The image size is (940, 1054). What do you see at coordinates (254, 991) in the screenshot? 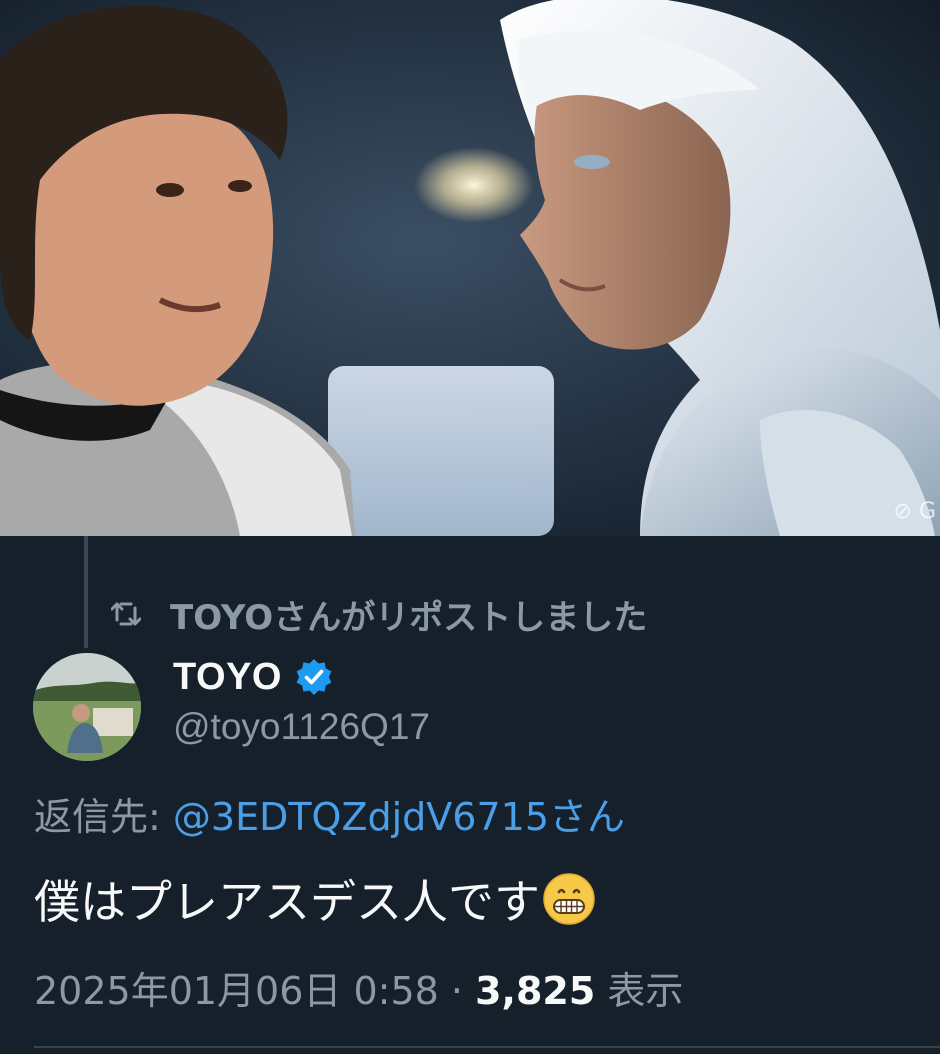
I see `tweet-timestamp: 2025年01月06日 0:58 ·` at bounding box center [254, 991].